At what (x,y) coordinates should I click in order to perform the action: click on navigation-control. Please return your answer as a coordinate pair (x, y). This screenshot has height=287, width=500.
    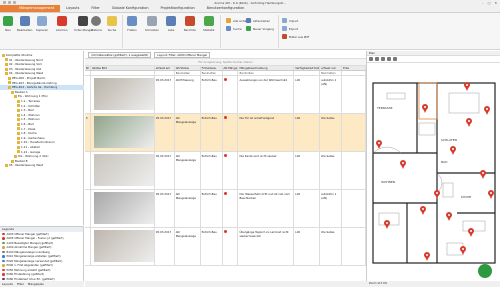
    Looking at the image, I should click on (485, 271).